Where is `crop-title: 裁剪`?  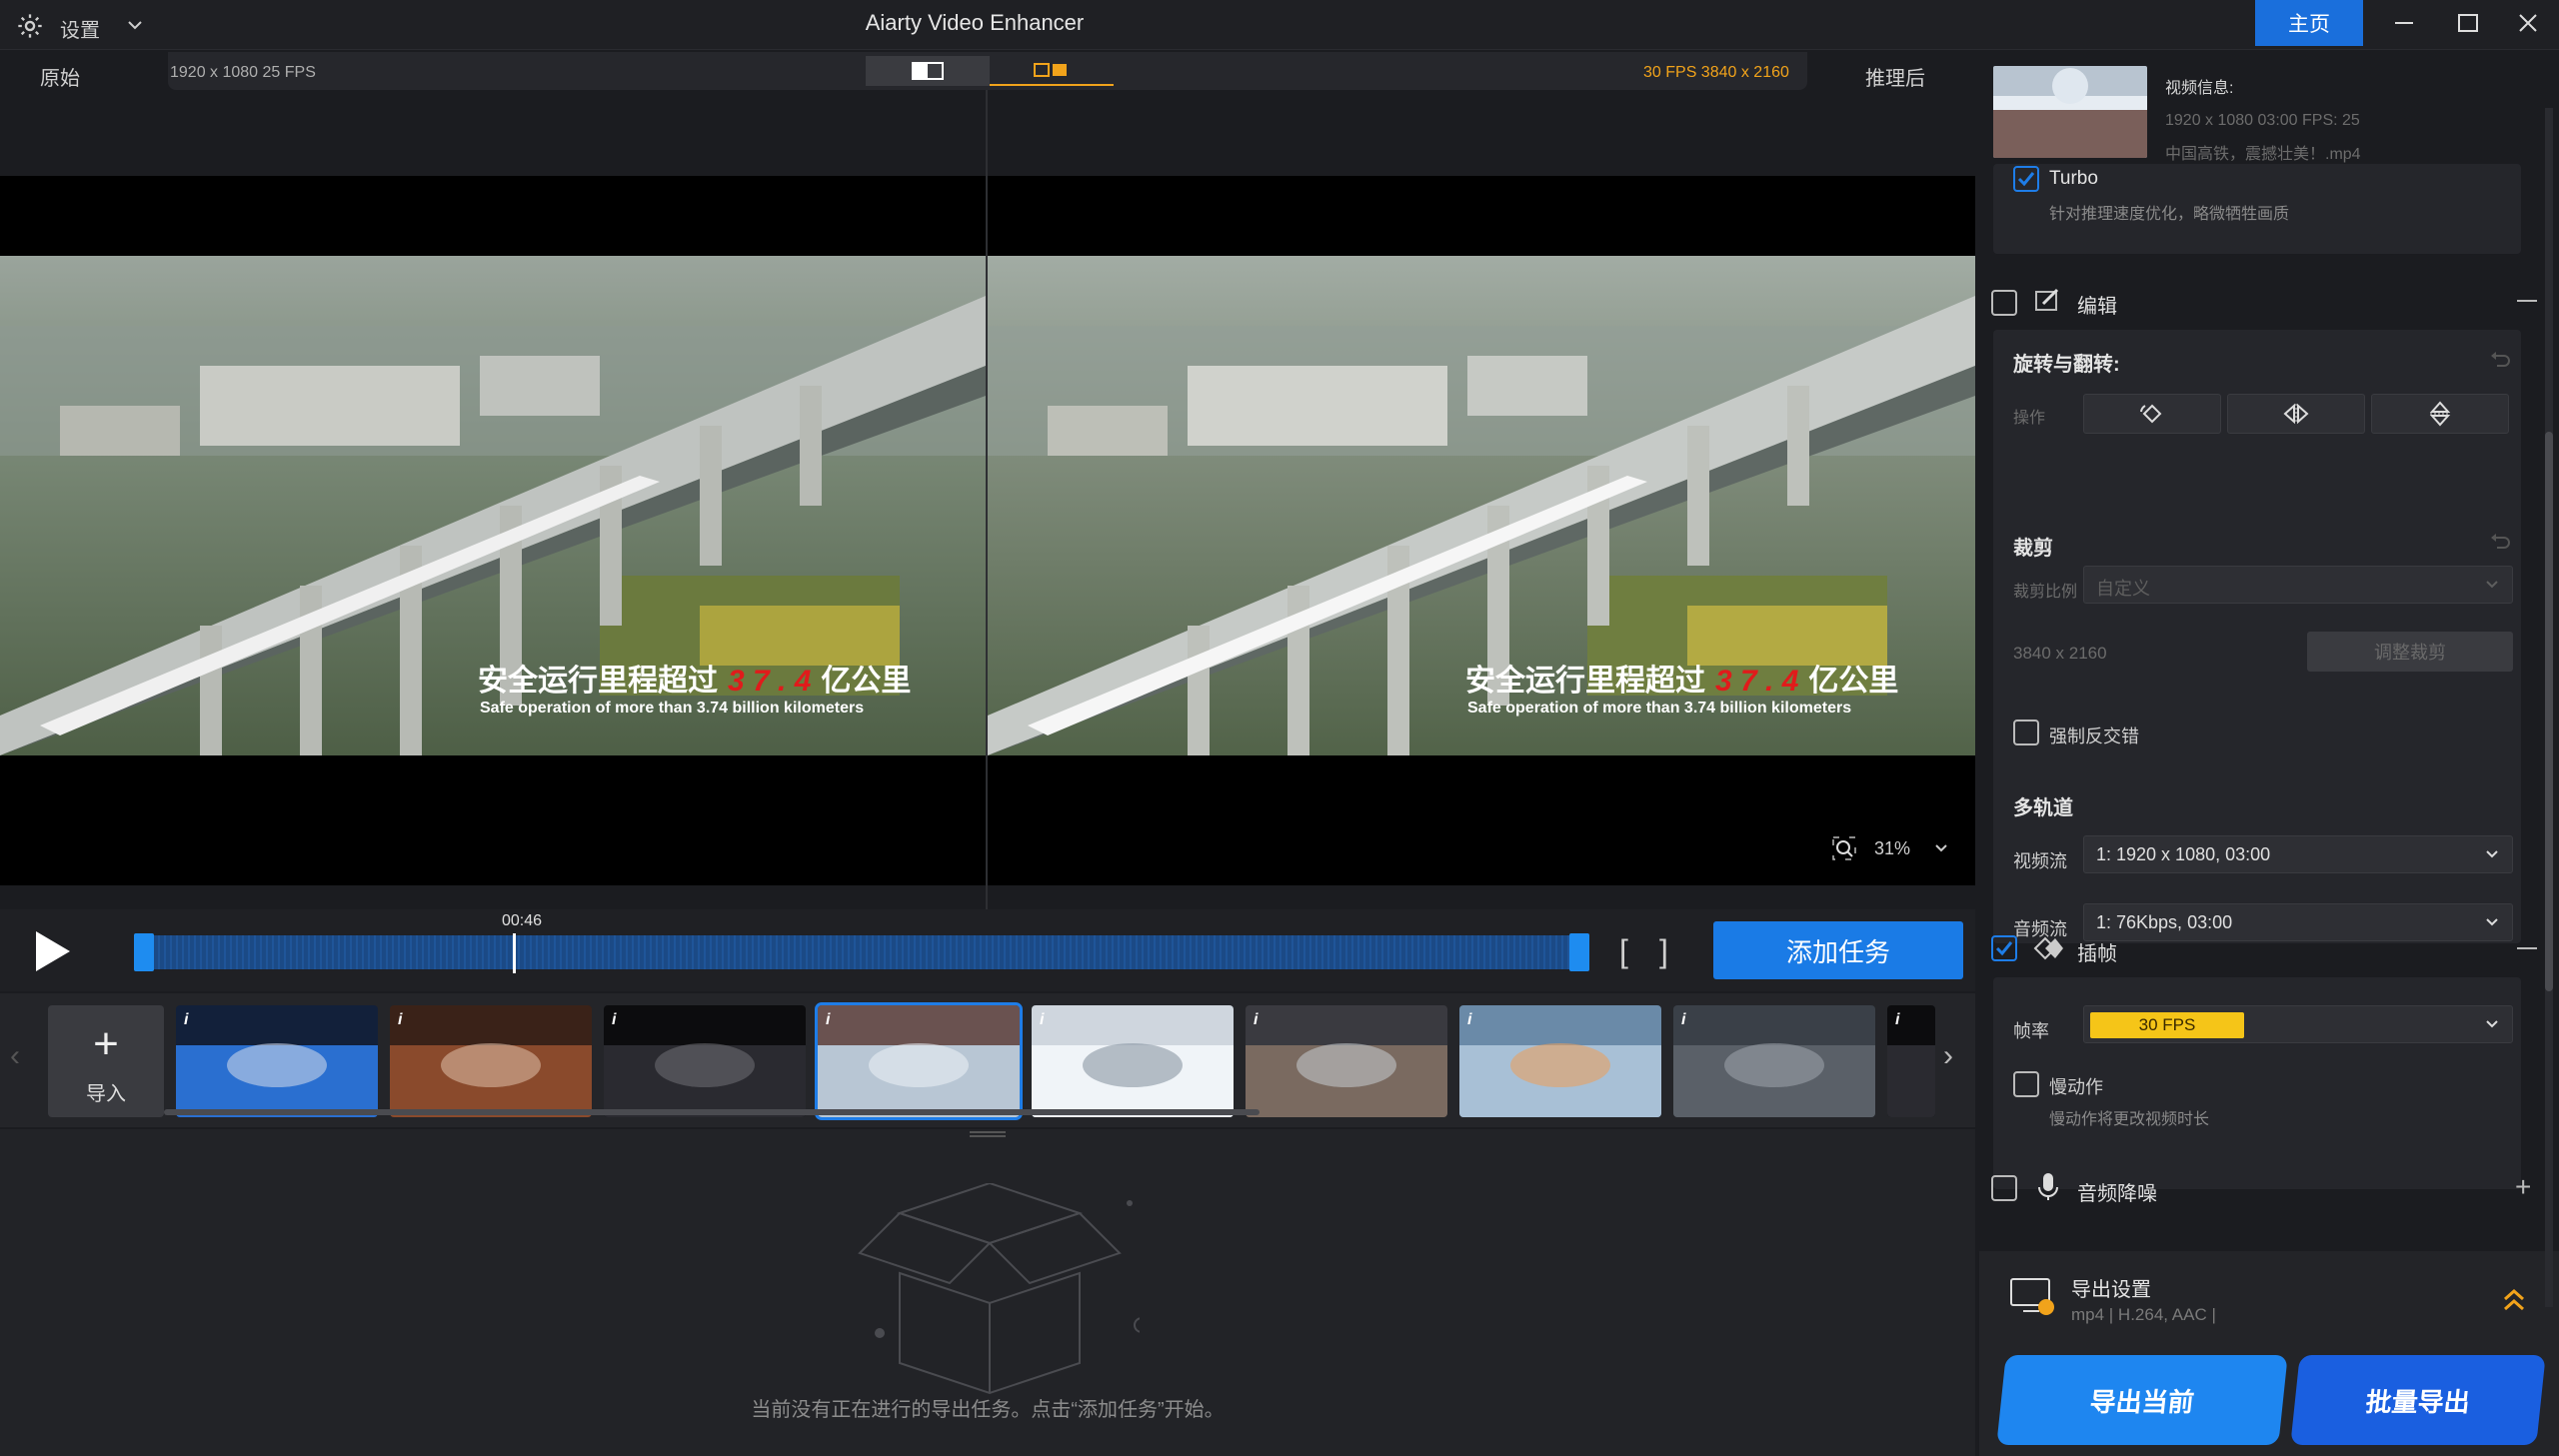 crop-title: 裁剪 is located at coordinates (2033, 549).